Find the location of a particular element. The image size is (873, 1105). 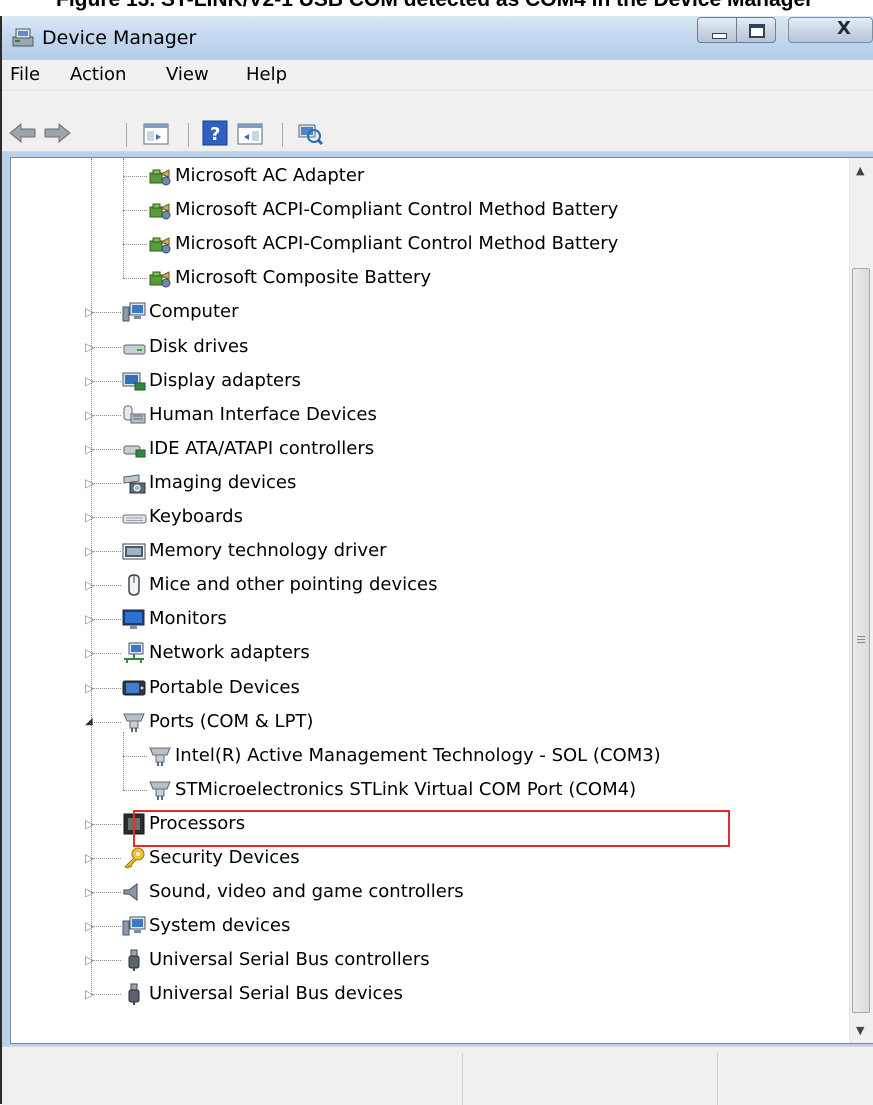

help-icon: ? is located at coordinates (215, 135).